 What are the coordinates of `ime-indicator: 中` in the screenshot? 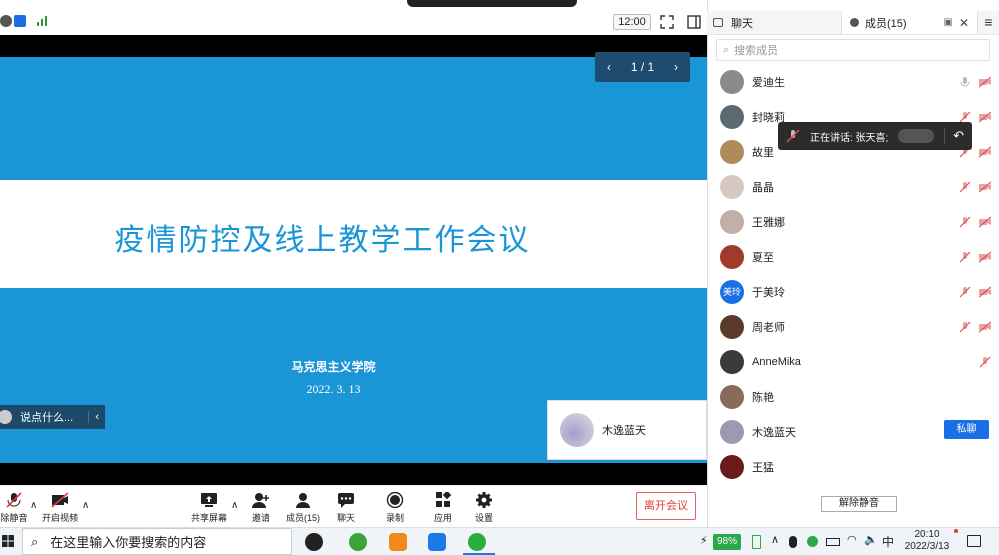 It's located at (888, 541).